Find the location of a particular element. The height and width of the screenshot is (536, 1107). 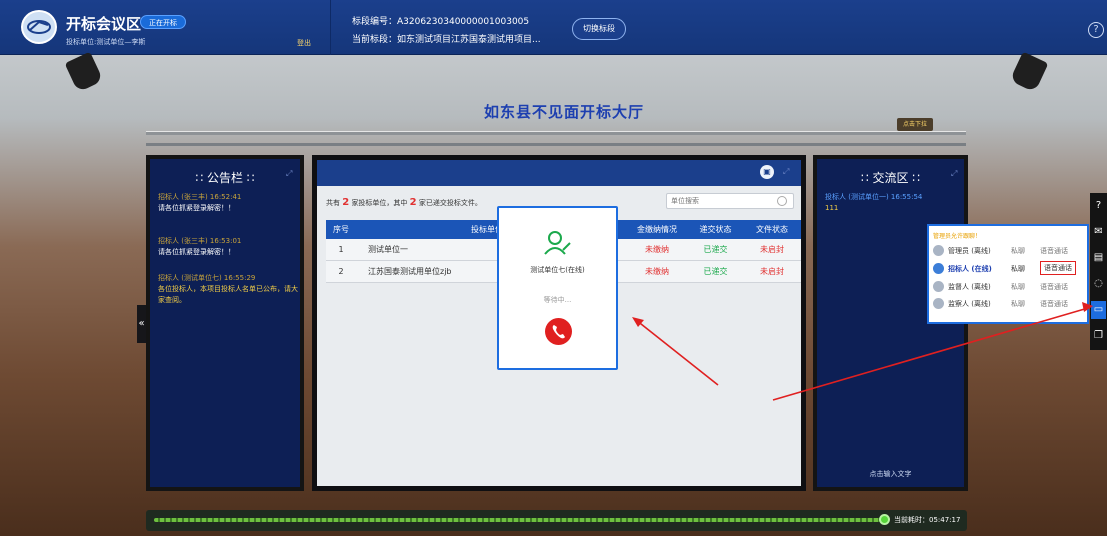

arrow-to-dialog is located at coordinates (677, 352).